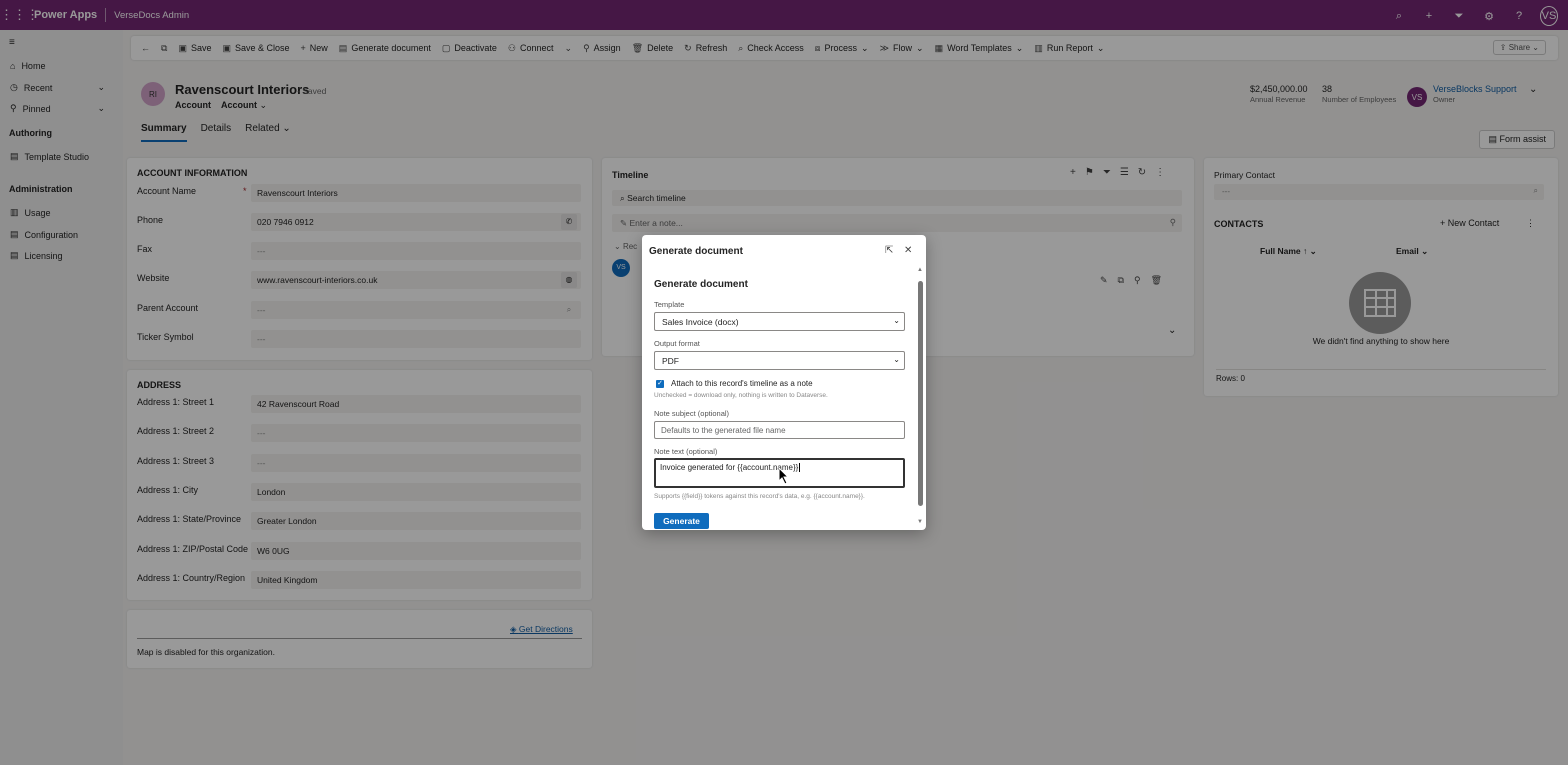 This screenshot has width=1568, height=765. I want to click on template-label: Template, so click(669, 304).